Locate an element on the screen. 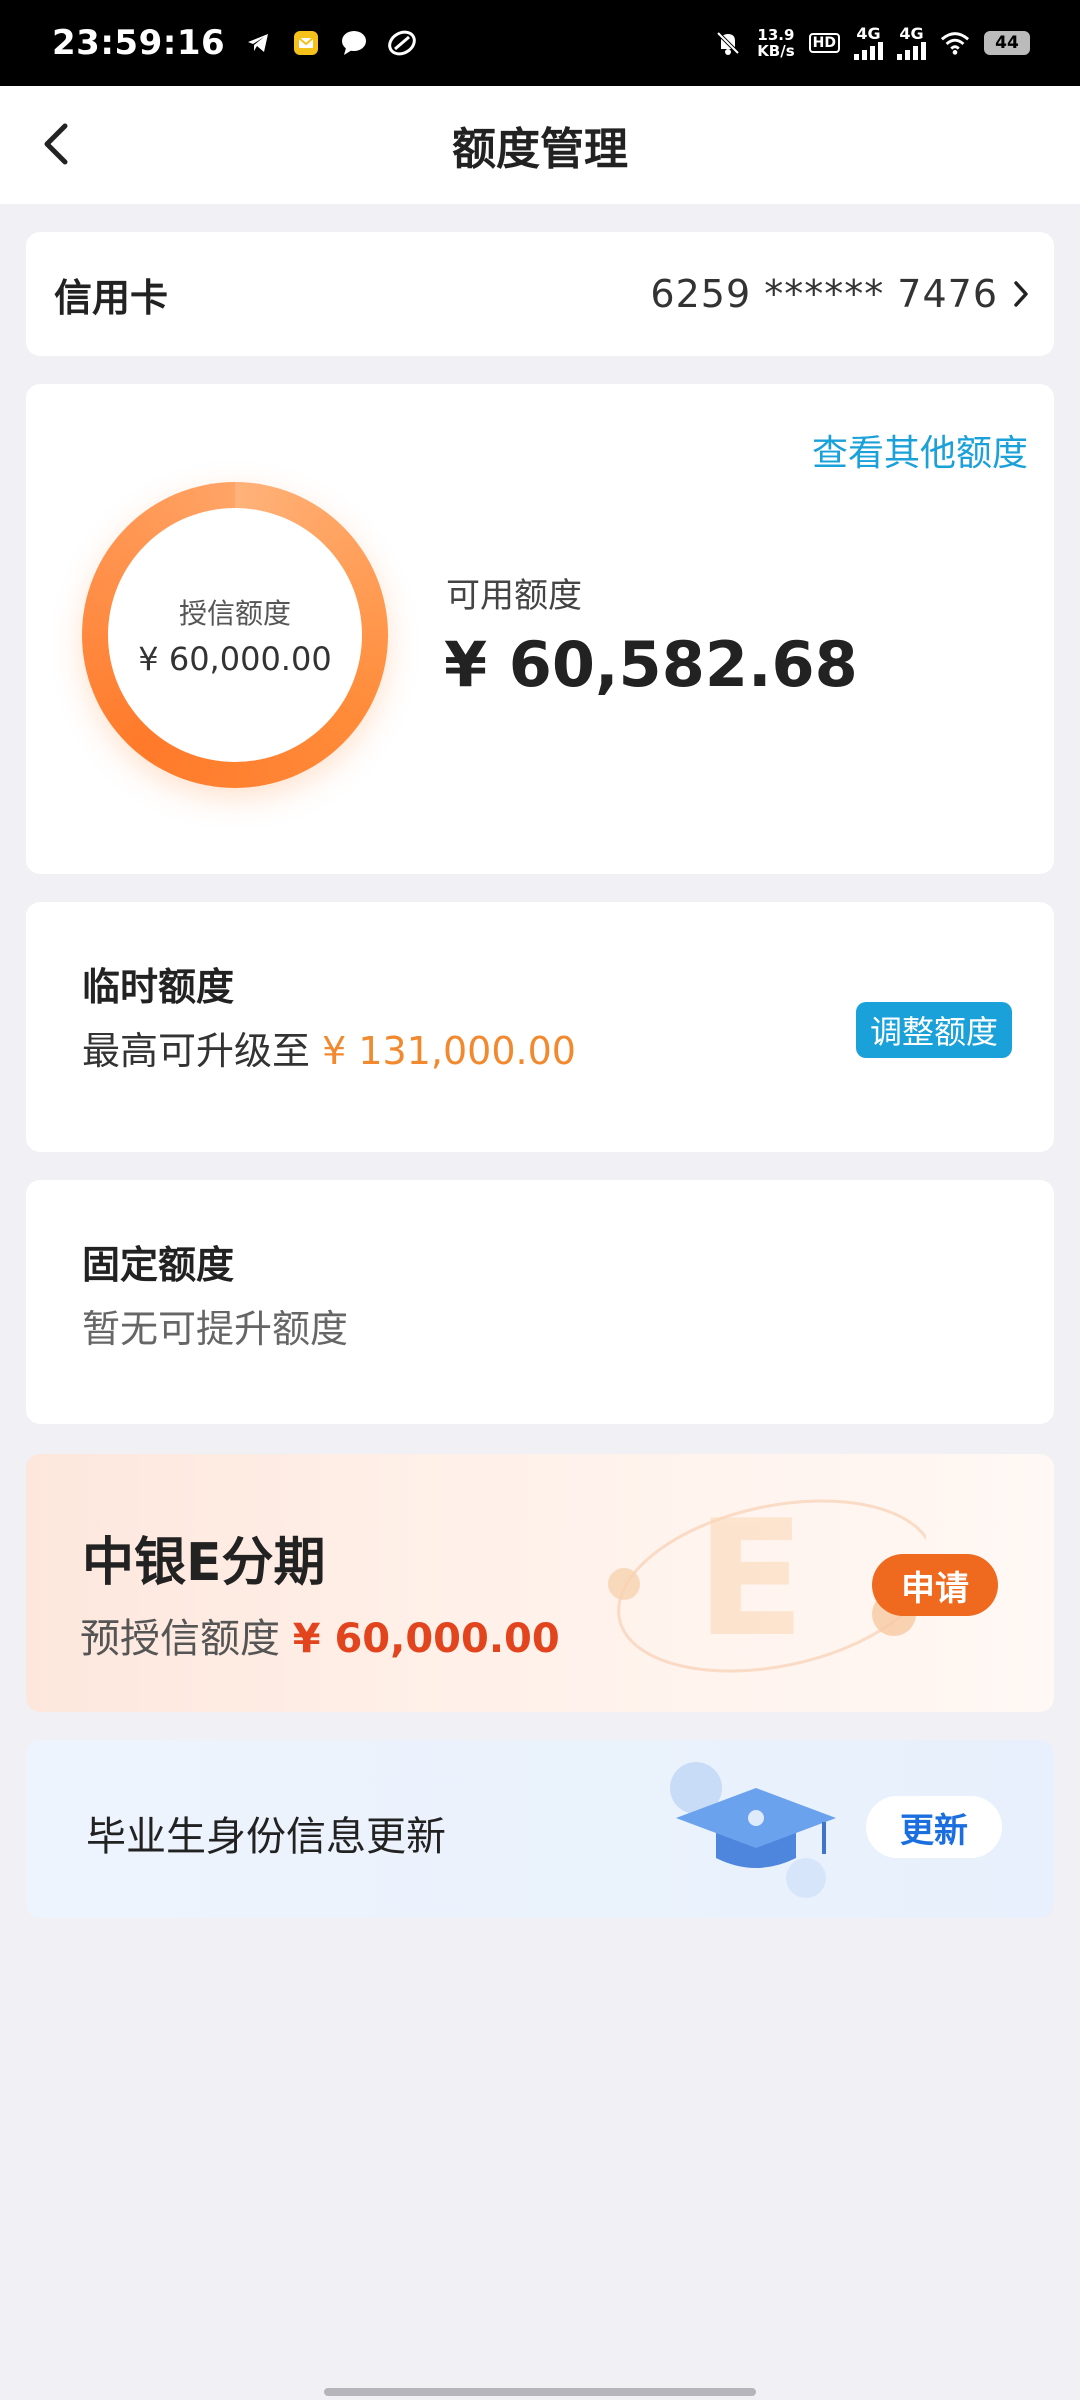 The height and width of the screenshot is (2400, 1080). battery-indicator: 44 is located at coordinates (1007, 43).